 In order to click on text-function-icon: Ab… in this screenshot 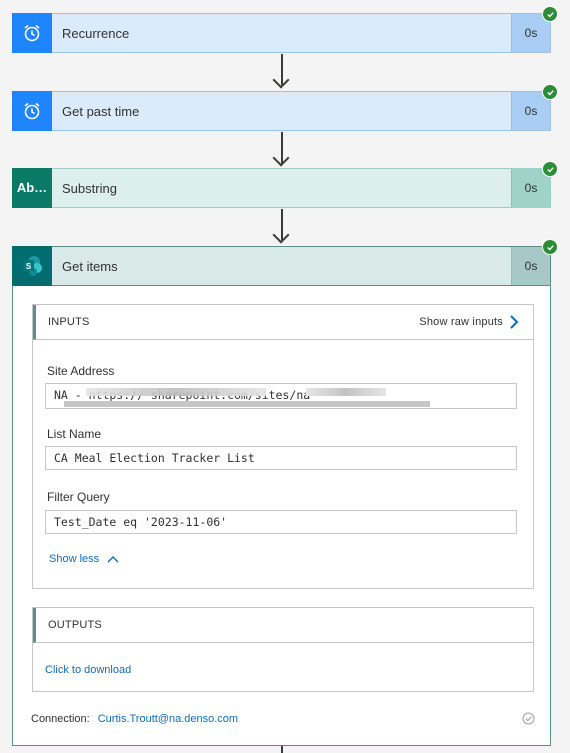, I will do `click(32, 187)`.